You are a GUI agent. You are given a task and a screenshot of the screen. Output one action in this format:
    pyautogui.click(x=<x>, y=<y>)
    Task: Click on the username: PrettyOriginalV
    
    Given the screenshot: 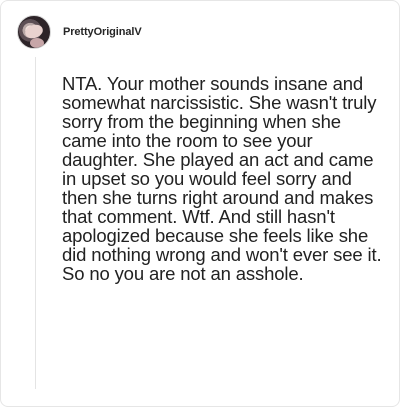 What is the action you would take?
    pyautogui.click(x=102, y=32)
    